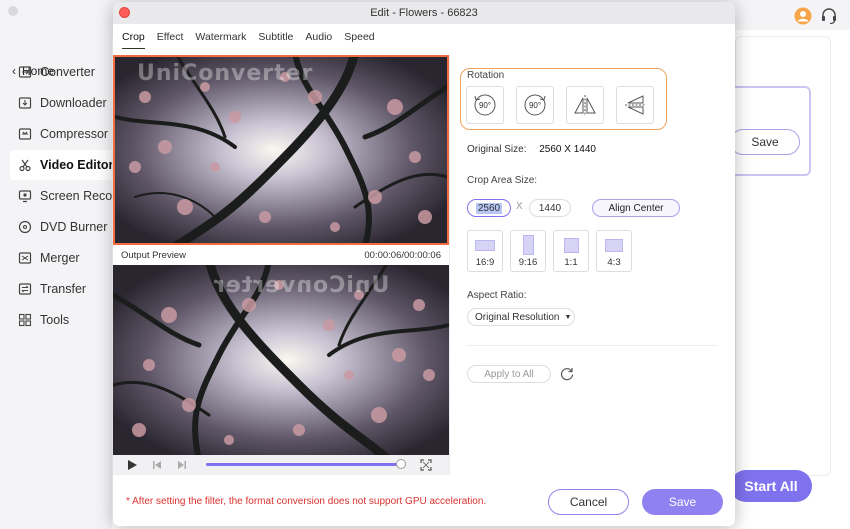 The image size is (850, 529). What do you see at coordinates (281, 256) in the screenshot?
I see `output-preview-header: Output Preview 00:00:06/00:00:06` at bounding box center [281, 256].